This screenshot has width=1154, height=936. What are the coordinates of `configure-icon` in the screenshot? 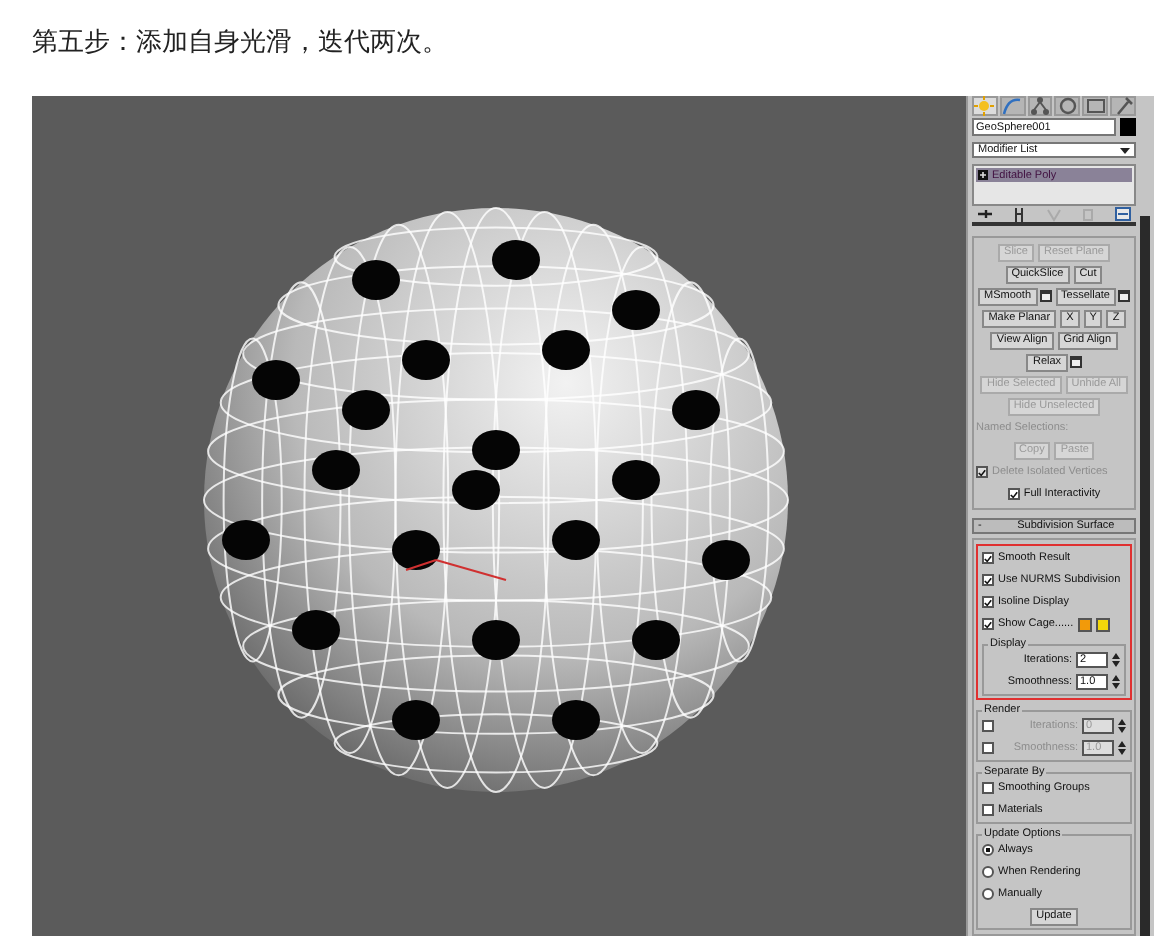 It's located at (1123, 214).